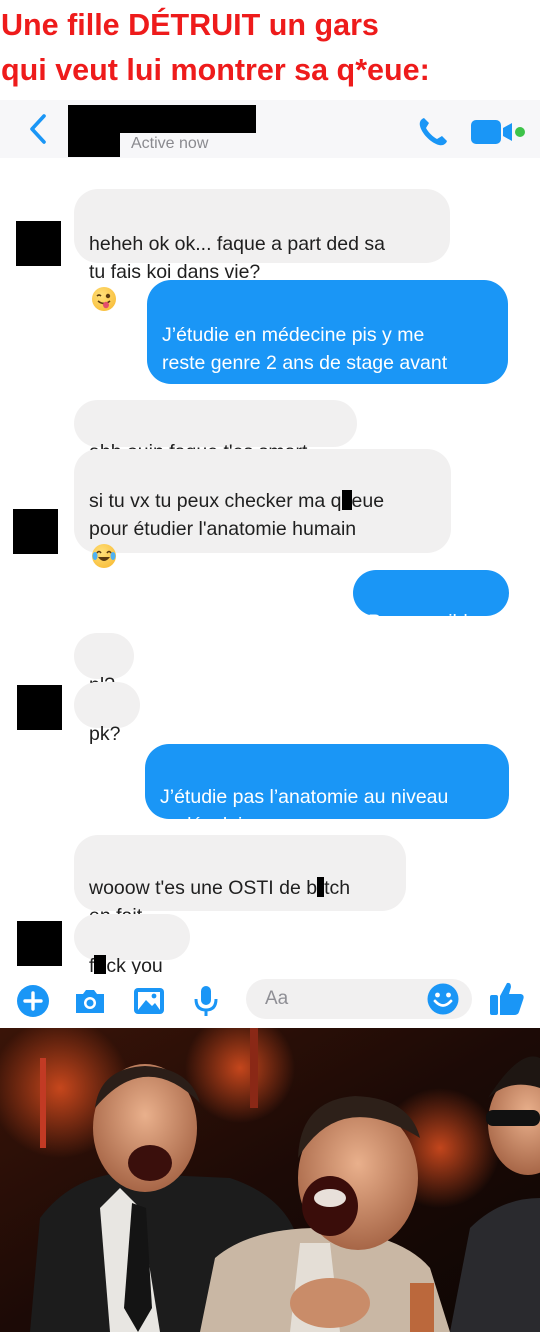  I want to click on image-icon, so click(149, 1001).